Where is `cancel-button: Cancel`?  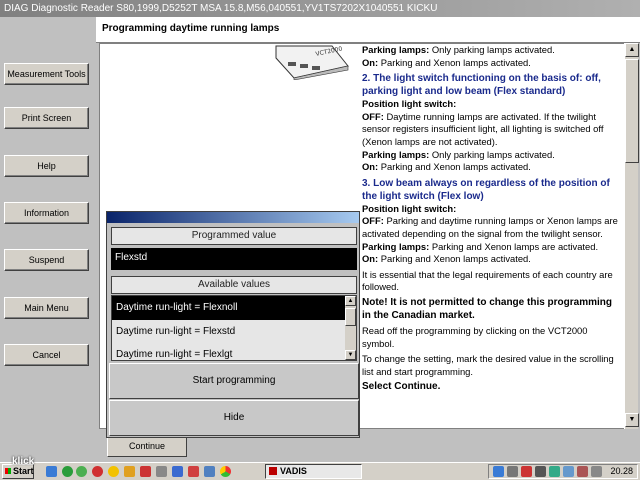
cancel-button: Cancel is located at coordinates (46, 355).